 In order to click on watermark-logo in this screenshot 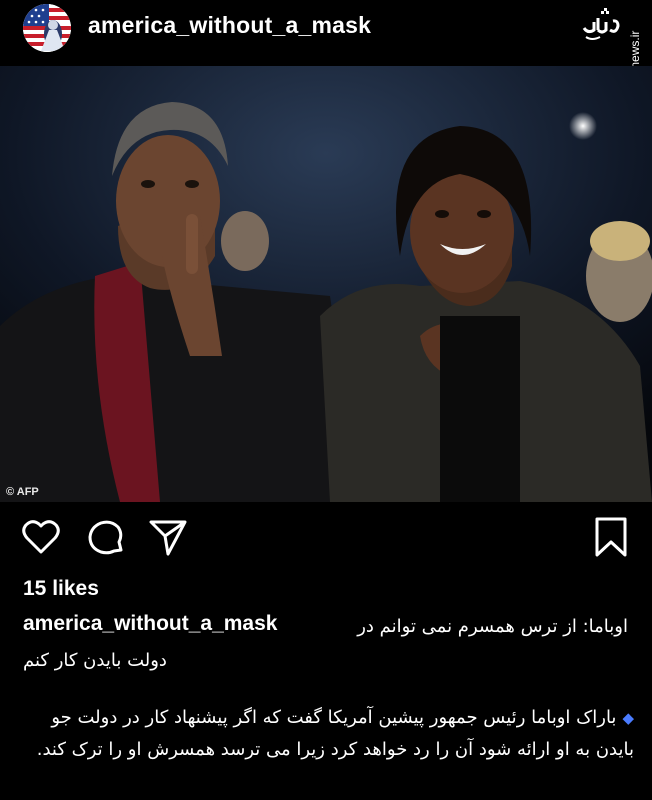, I will do `click(601, 24)`.